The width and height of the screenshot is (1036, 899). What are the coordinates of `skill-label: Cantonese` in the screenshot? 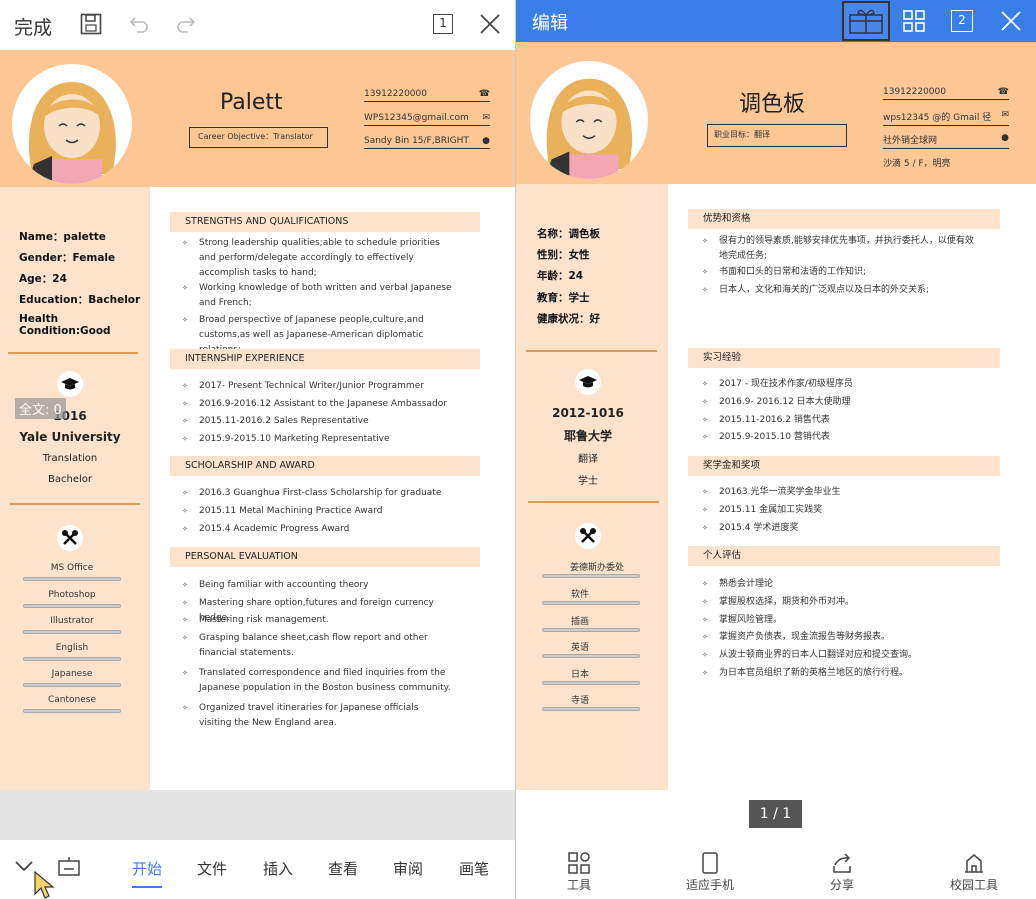 It's located at (71, 700).